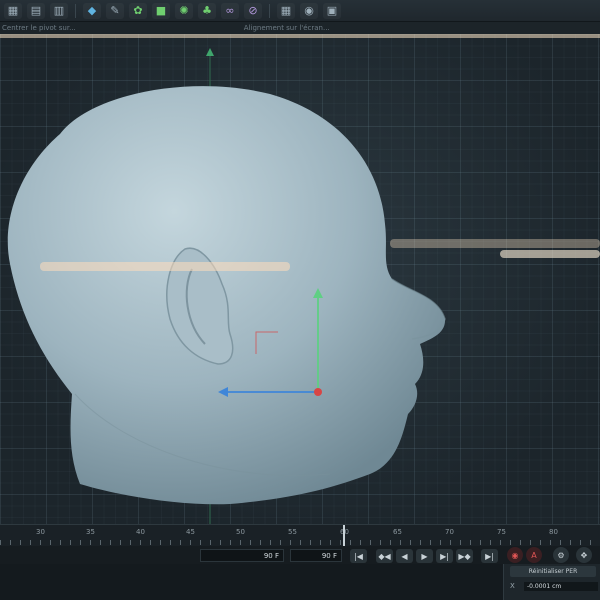 This screenshot has width=600, height=600. What do you see at coordinates (13, 10) in the screenshot?
I see `grid-icon: ▦` at bounding box center [13, 10].